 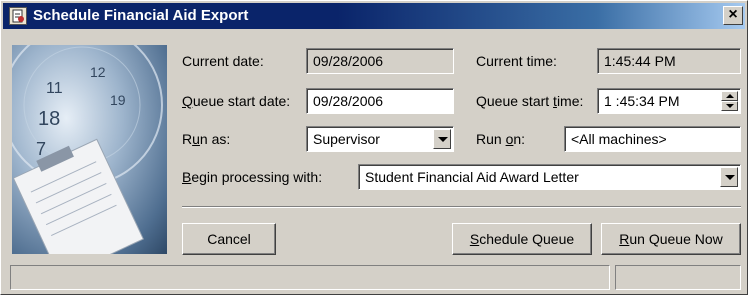 What do you see at coordinates (18, 16) in the screenshot?
I see `schedule-icon` at bounding box center [18, 16].